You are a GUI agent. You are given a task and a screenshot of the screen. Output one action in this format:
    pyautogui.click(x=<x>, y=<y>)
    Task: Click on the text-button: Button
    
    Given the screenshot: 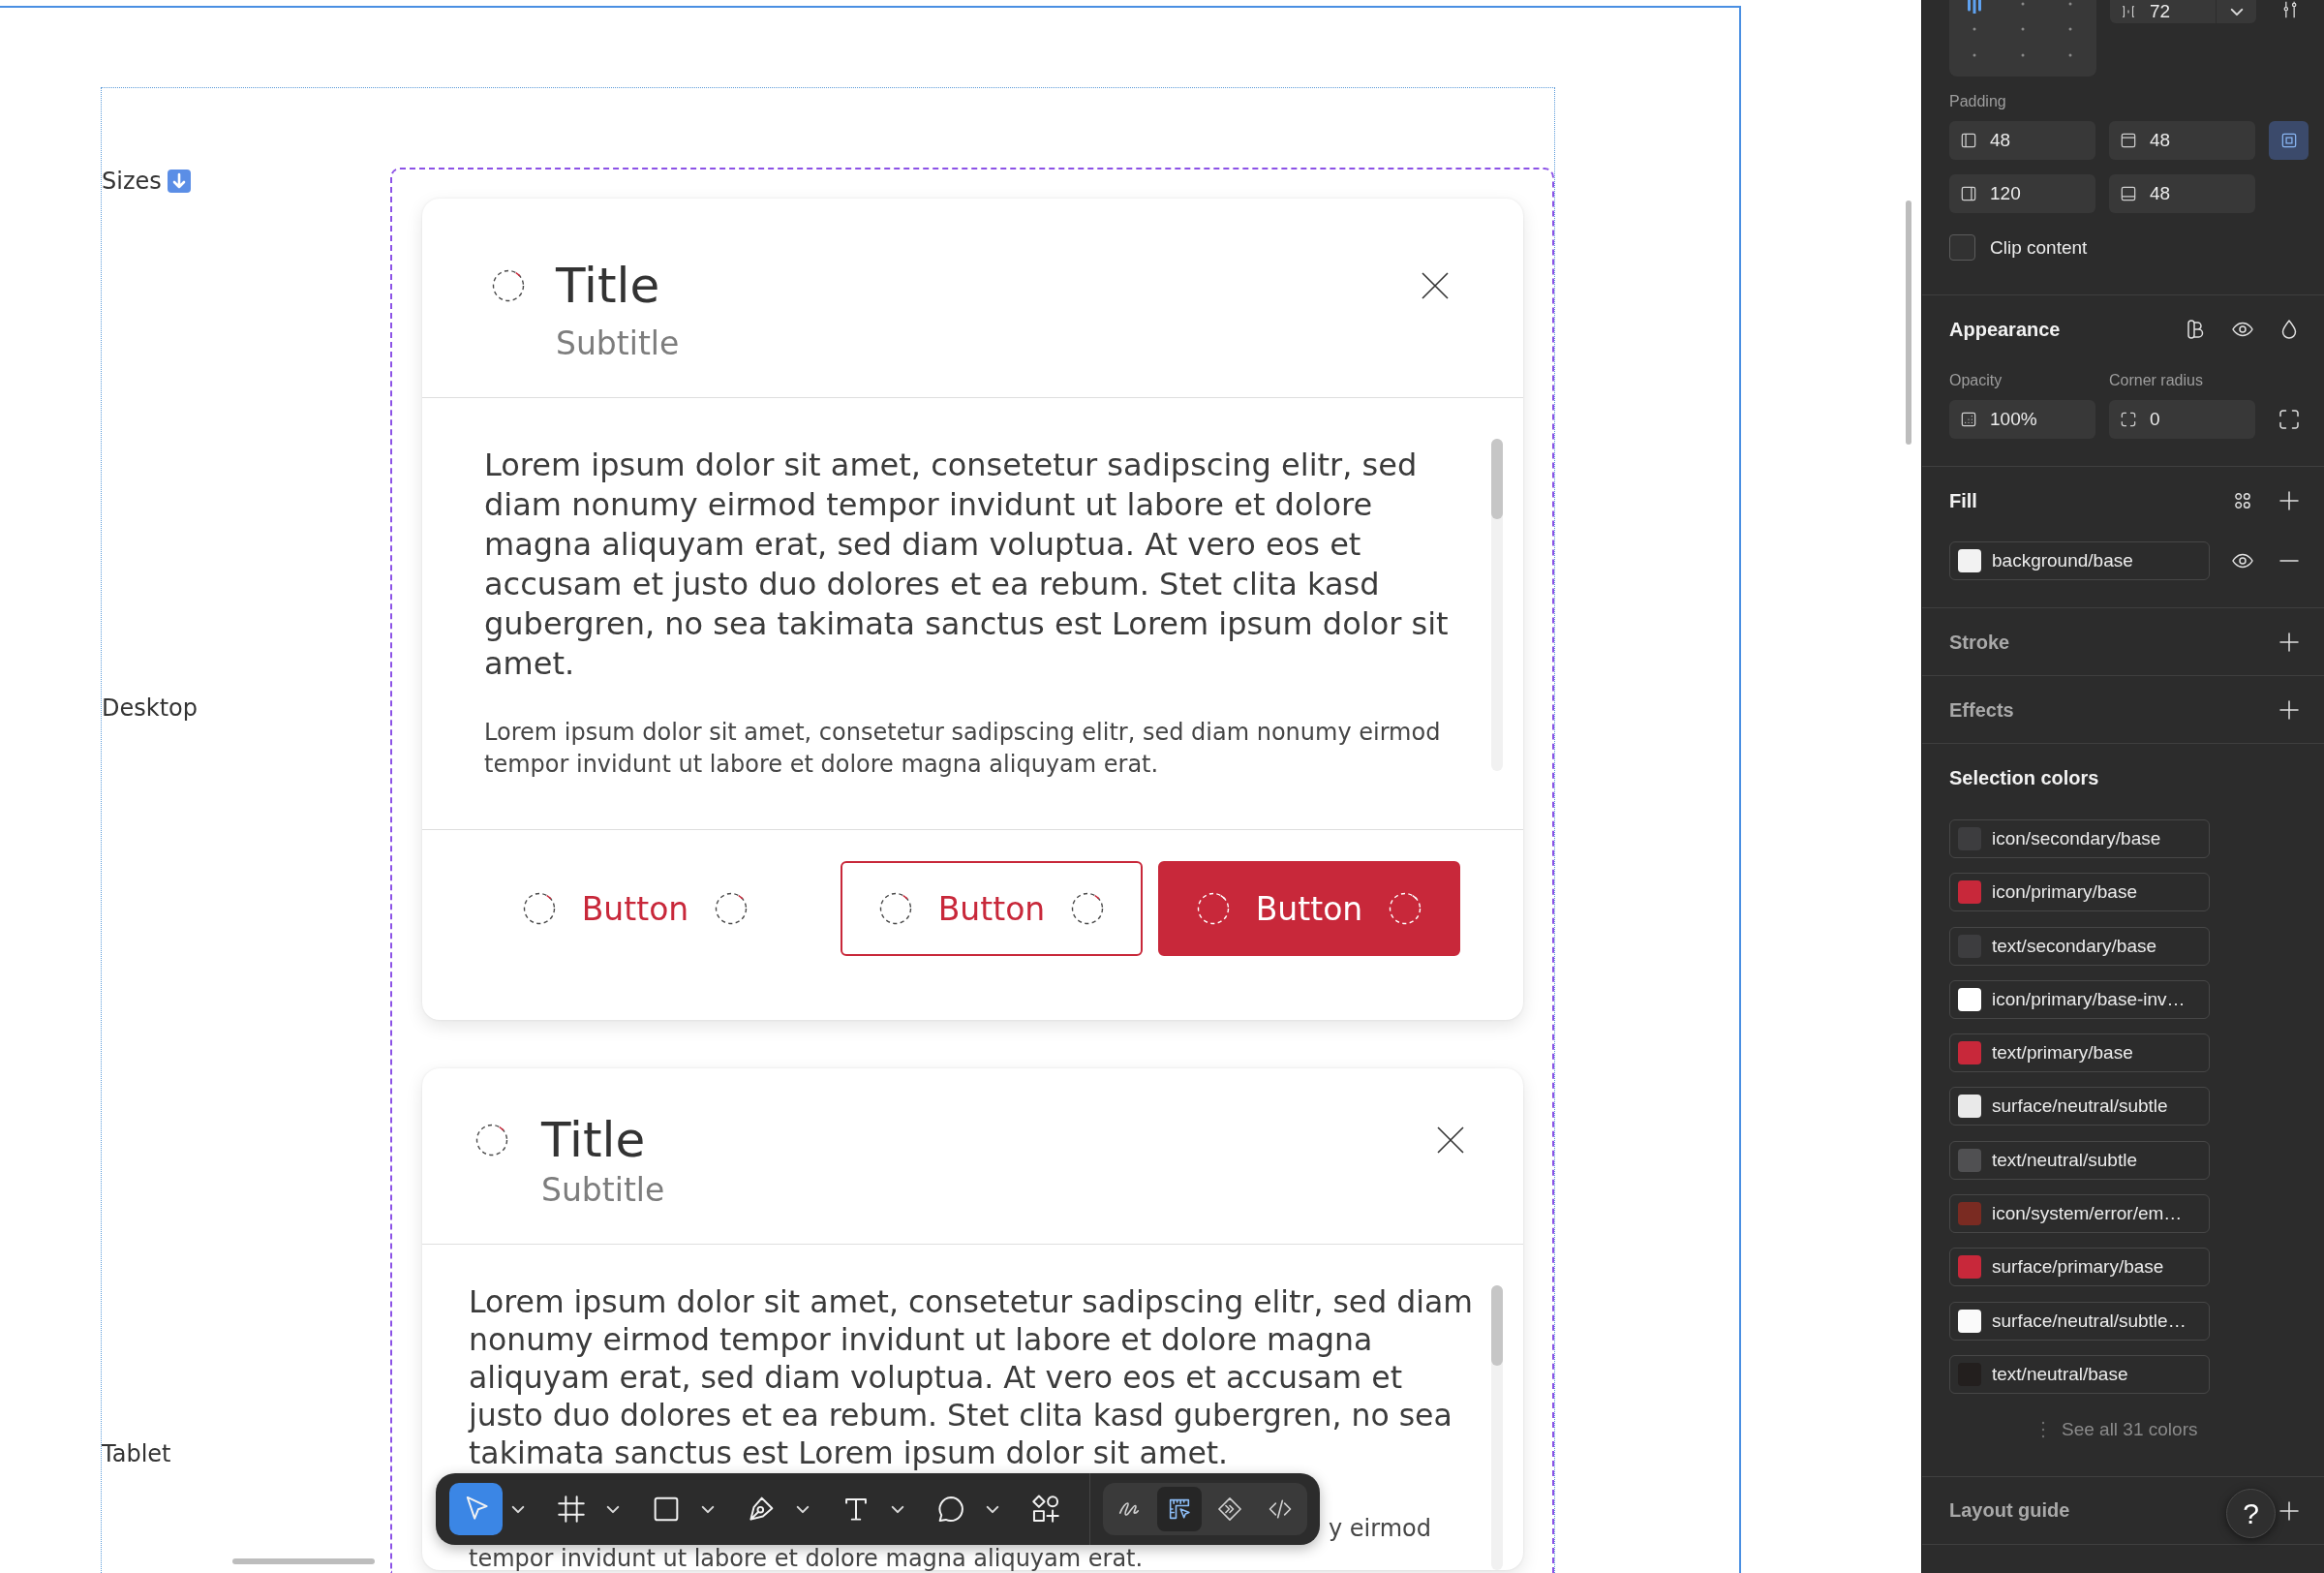 What is the action you would take?
    pyautogui.click(x=635, y=909)
    